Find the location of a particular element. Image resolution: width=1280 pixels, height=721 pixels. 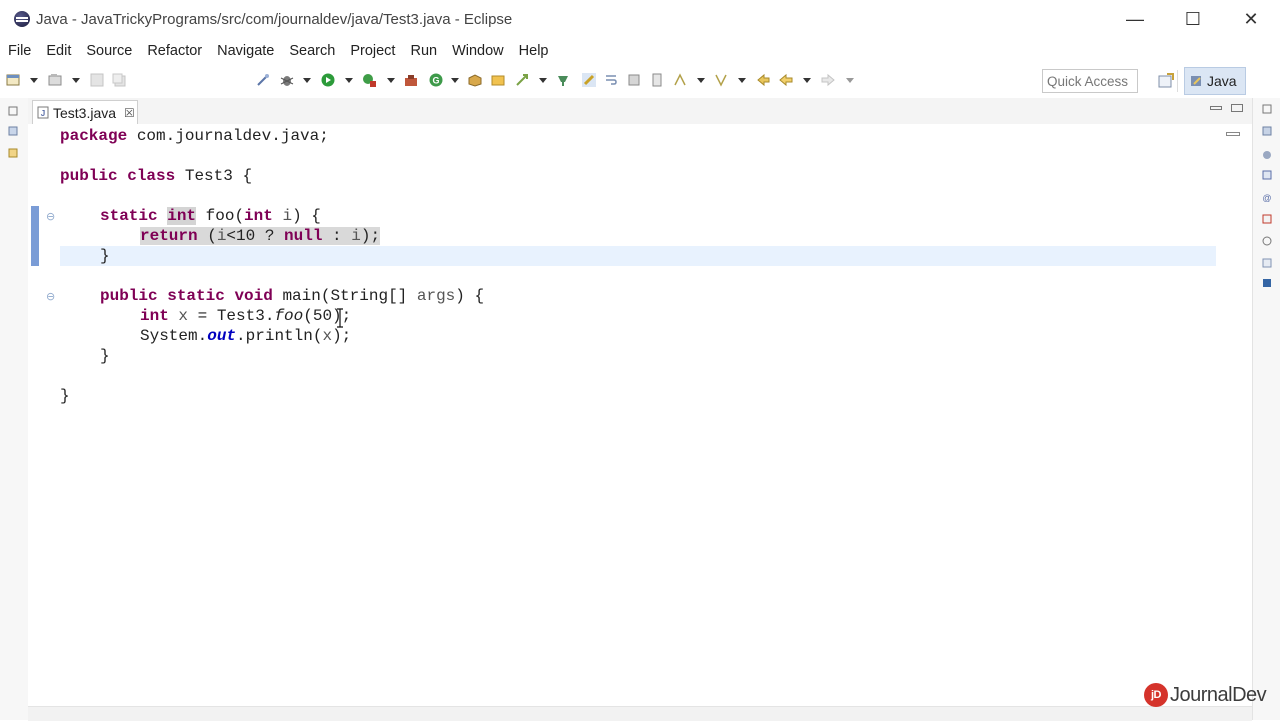

new-dropdown-icon is located at coordinates (34, 80).